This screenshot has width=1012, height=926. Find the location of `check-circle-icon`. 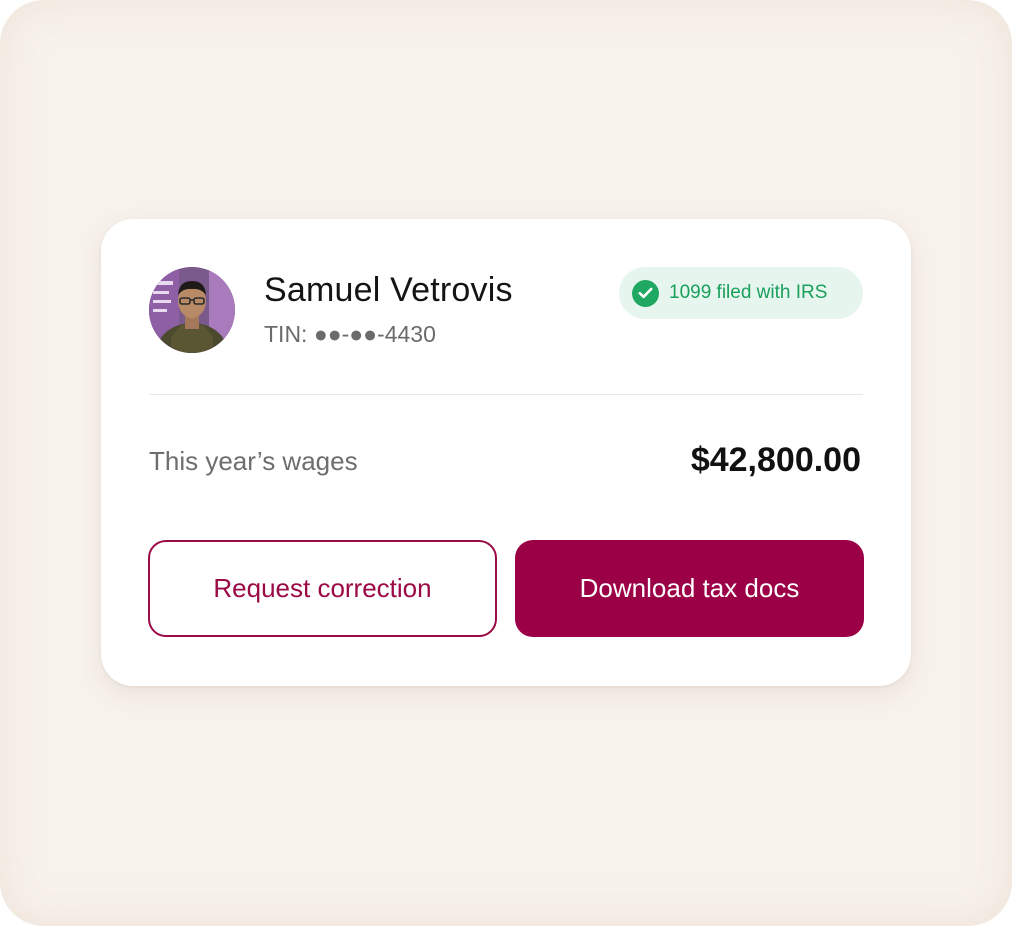

check-circle-icon is located at coordinates (645, 293).